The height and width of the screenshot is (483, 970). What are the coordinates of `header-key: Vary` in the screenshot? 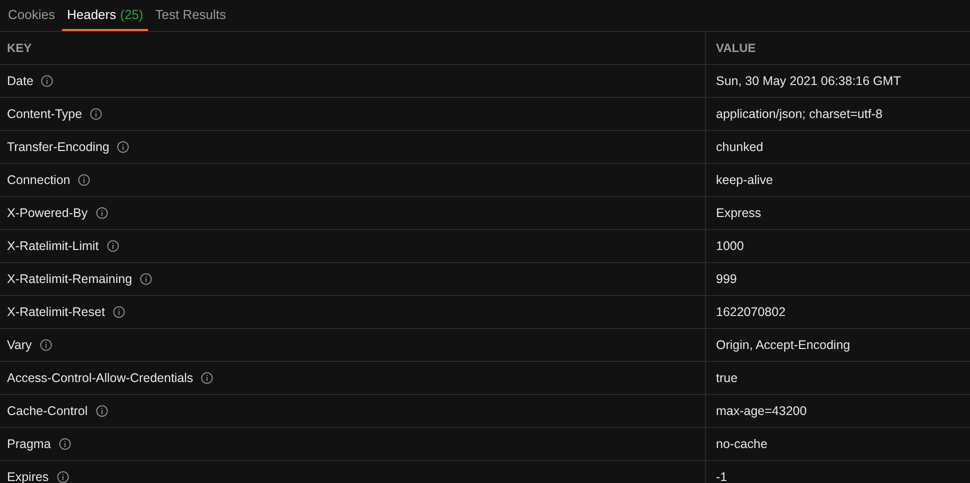 It's located at (19, 345).